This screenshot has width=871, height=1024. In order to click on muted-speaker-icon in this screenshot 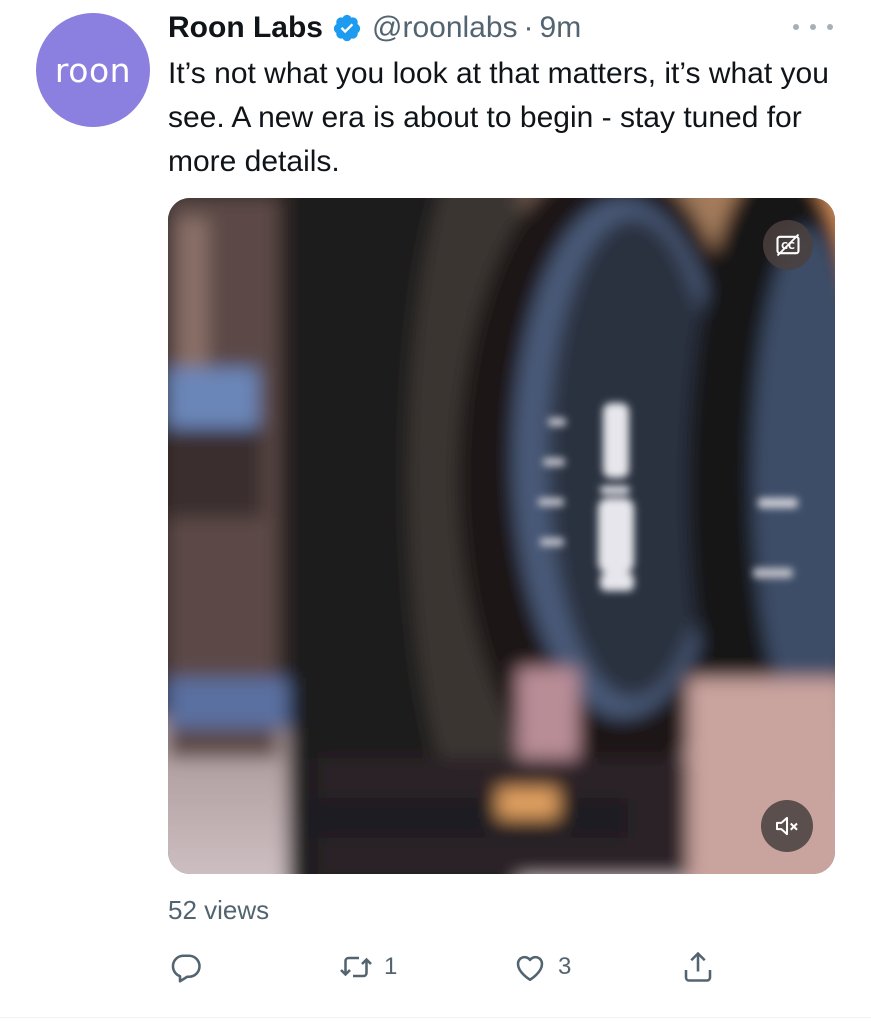, I will do `click(787, 826)`.